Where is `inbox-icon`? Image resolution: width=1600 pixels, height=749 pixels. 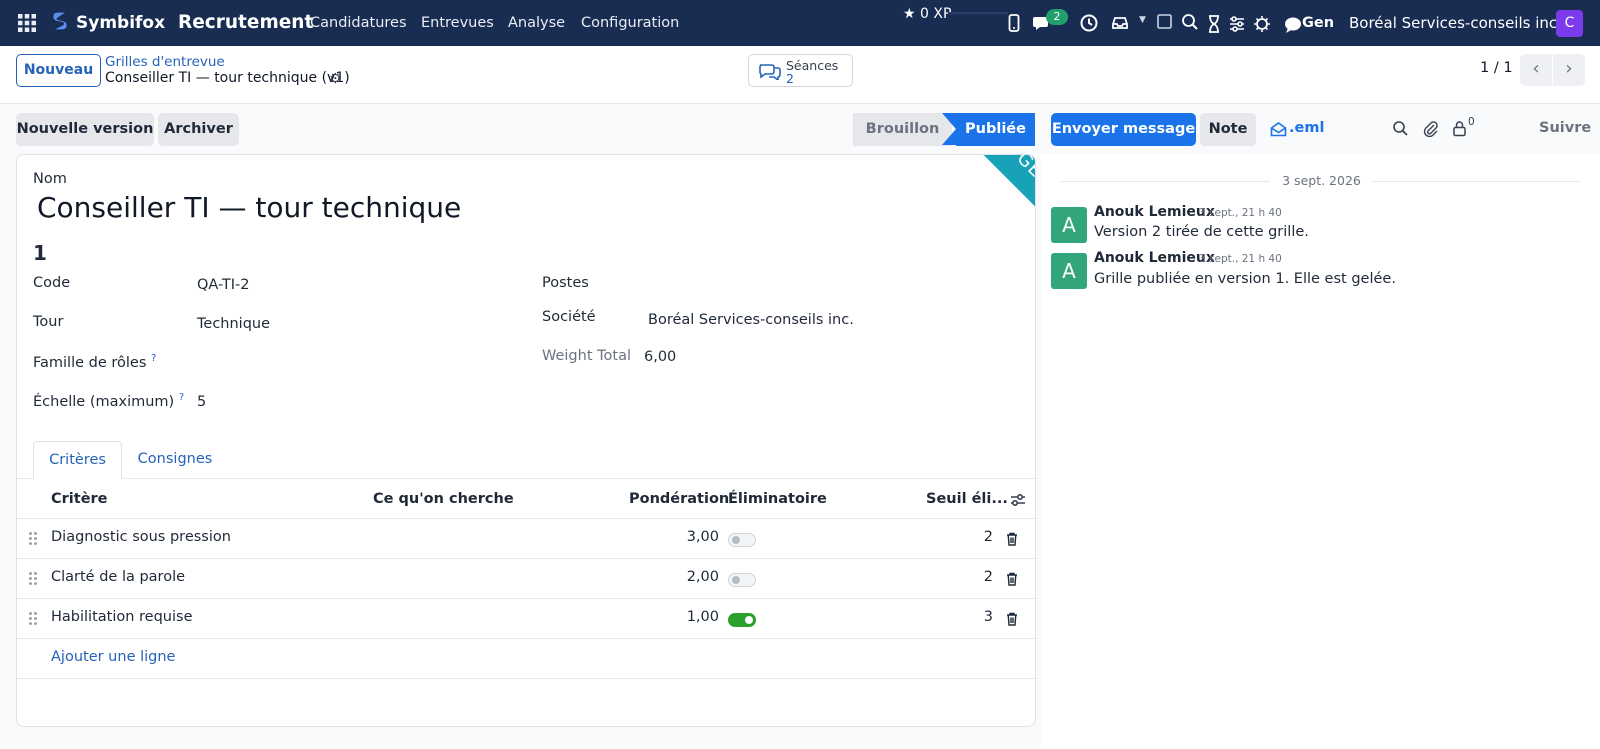
inbox-icon is located at coordinates (1120, 23).